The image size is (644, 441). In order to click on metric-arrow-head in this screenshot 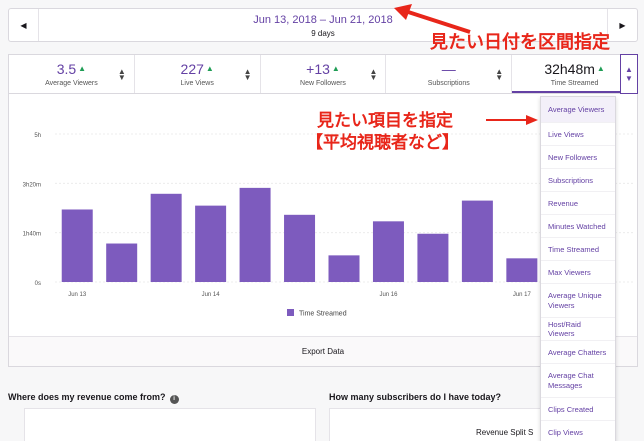, I will do `click(532, 120)`.